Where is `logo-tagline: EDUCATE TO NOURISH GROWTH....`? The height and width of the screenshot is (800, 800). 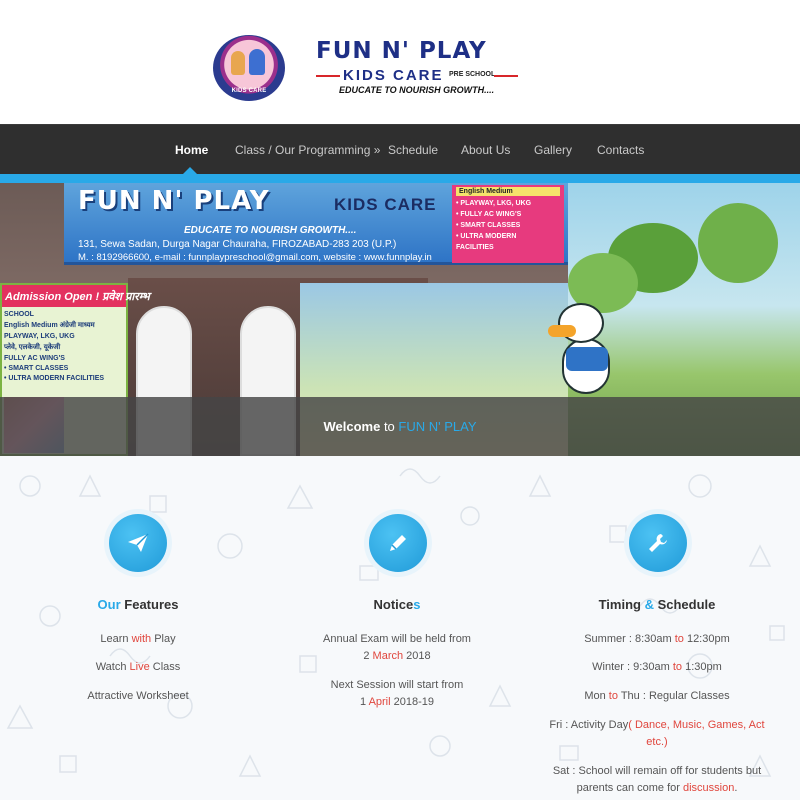
logo-tagline: EDUCATE TO NOURISH GROWTH.... is located at coordinates (417, 90).